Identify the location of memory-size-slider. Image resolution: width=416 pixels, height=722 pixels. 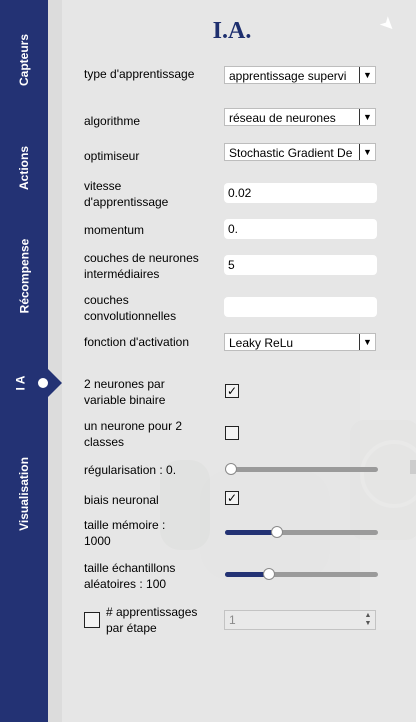
(301, 532).